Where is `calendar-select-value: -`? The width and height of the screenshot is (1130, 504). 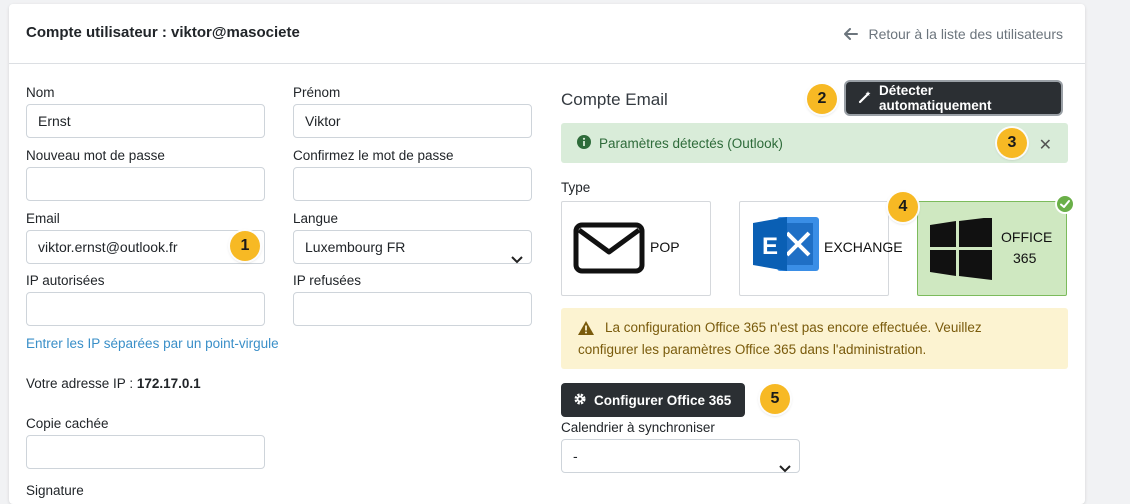
calendar-select-value: - is located at coordinates (575, 456).